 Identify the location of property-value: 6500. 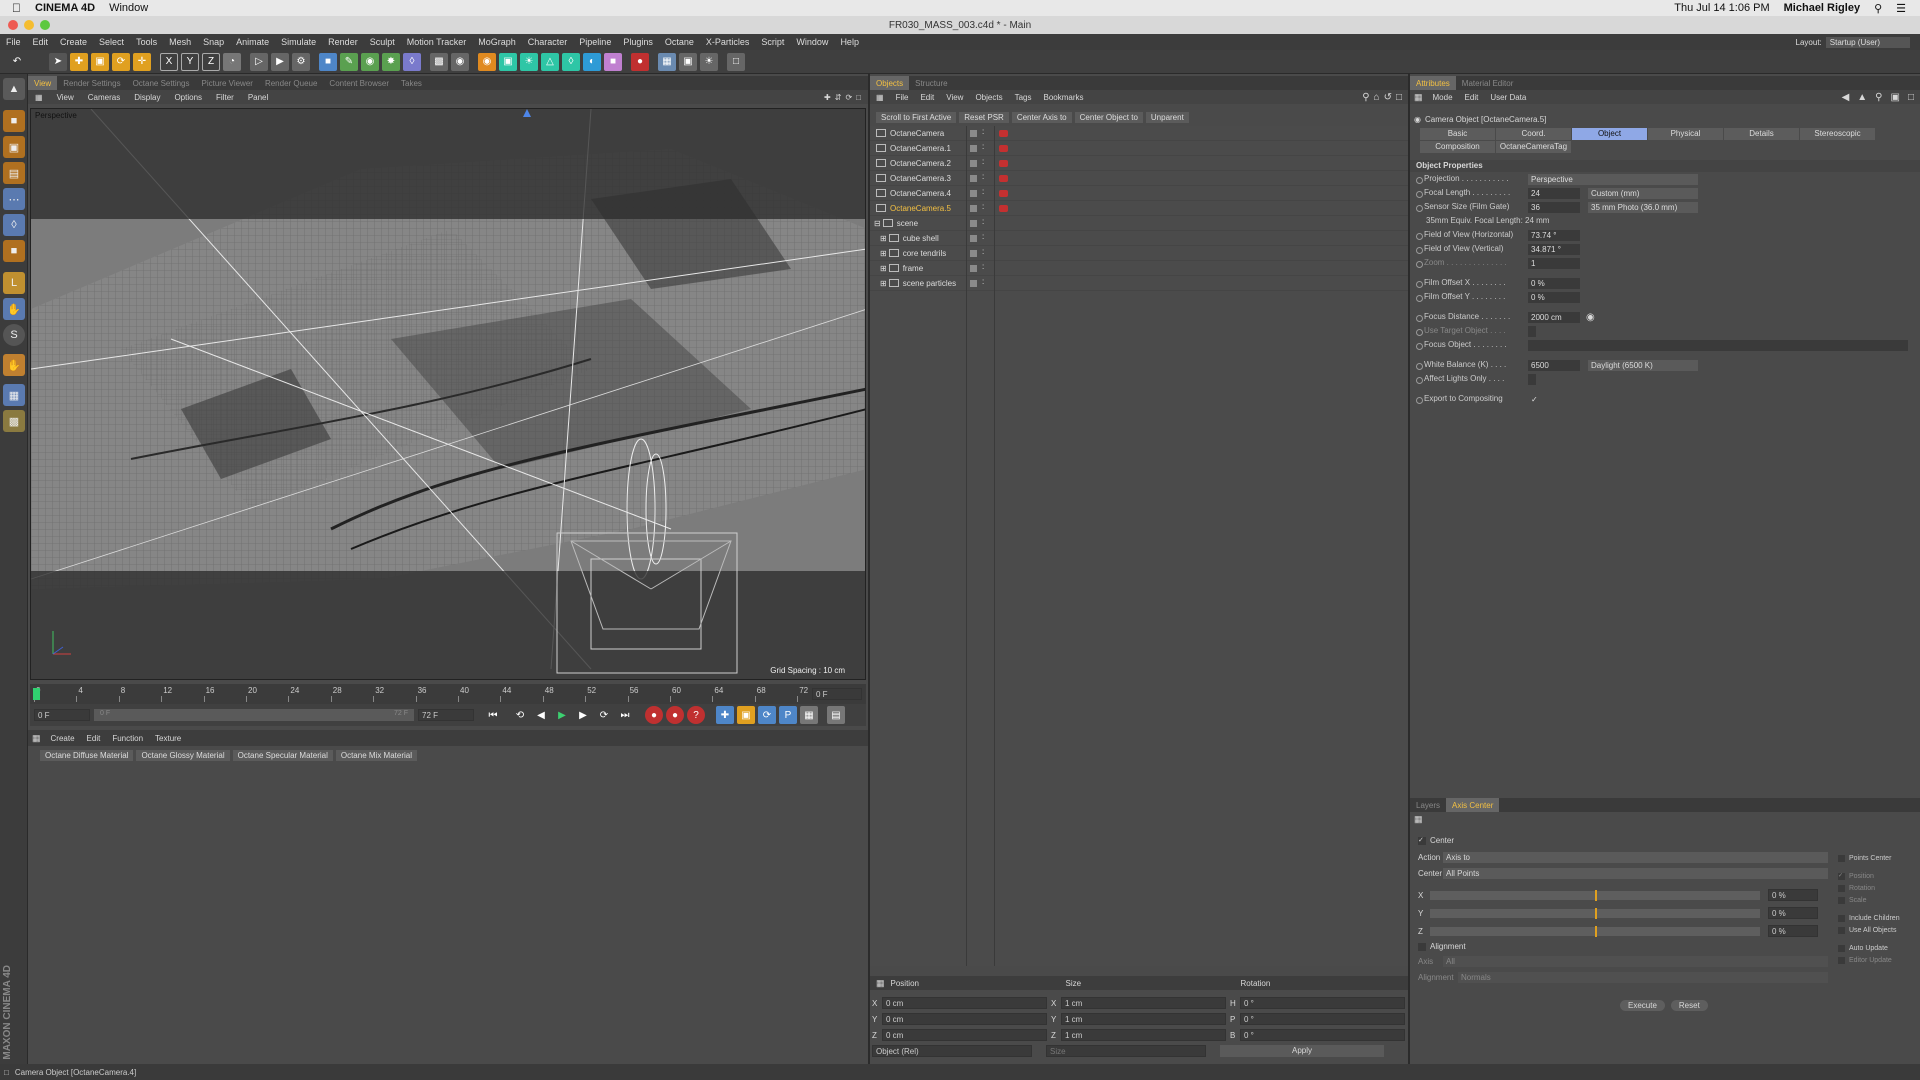
(1554, 365).